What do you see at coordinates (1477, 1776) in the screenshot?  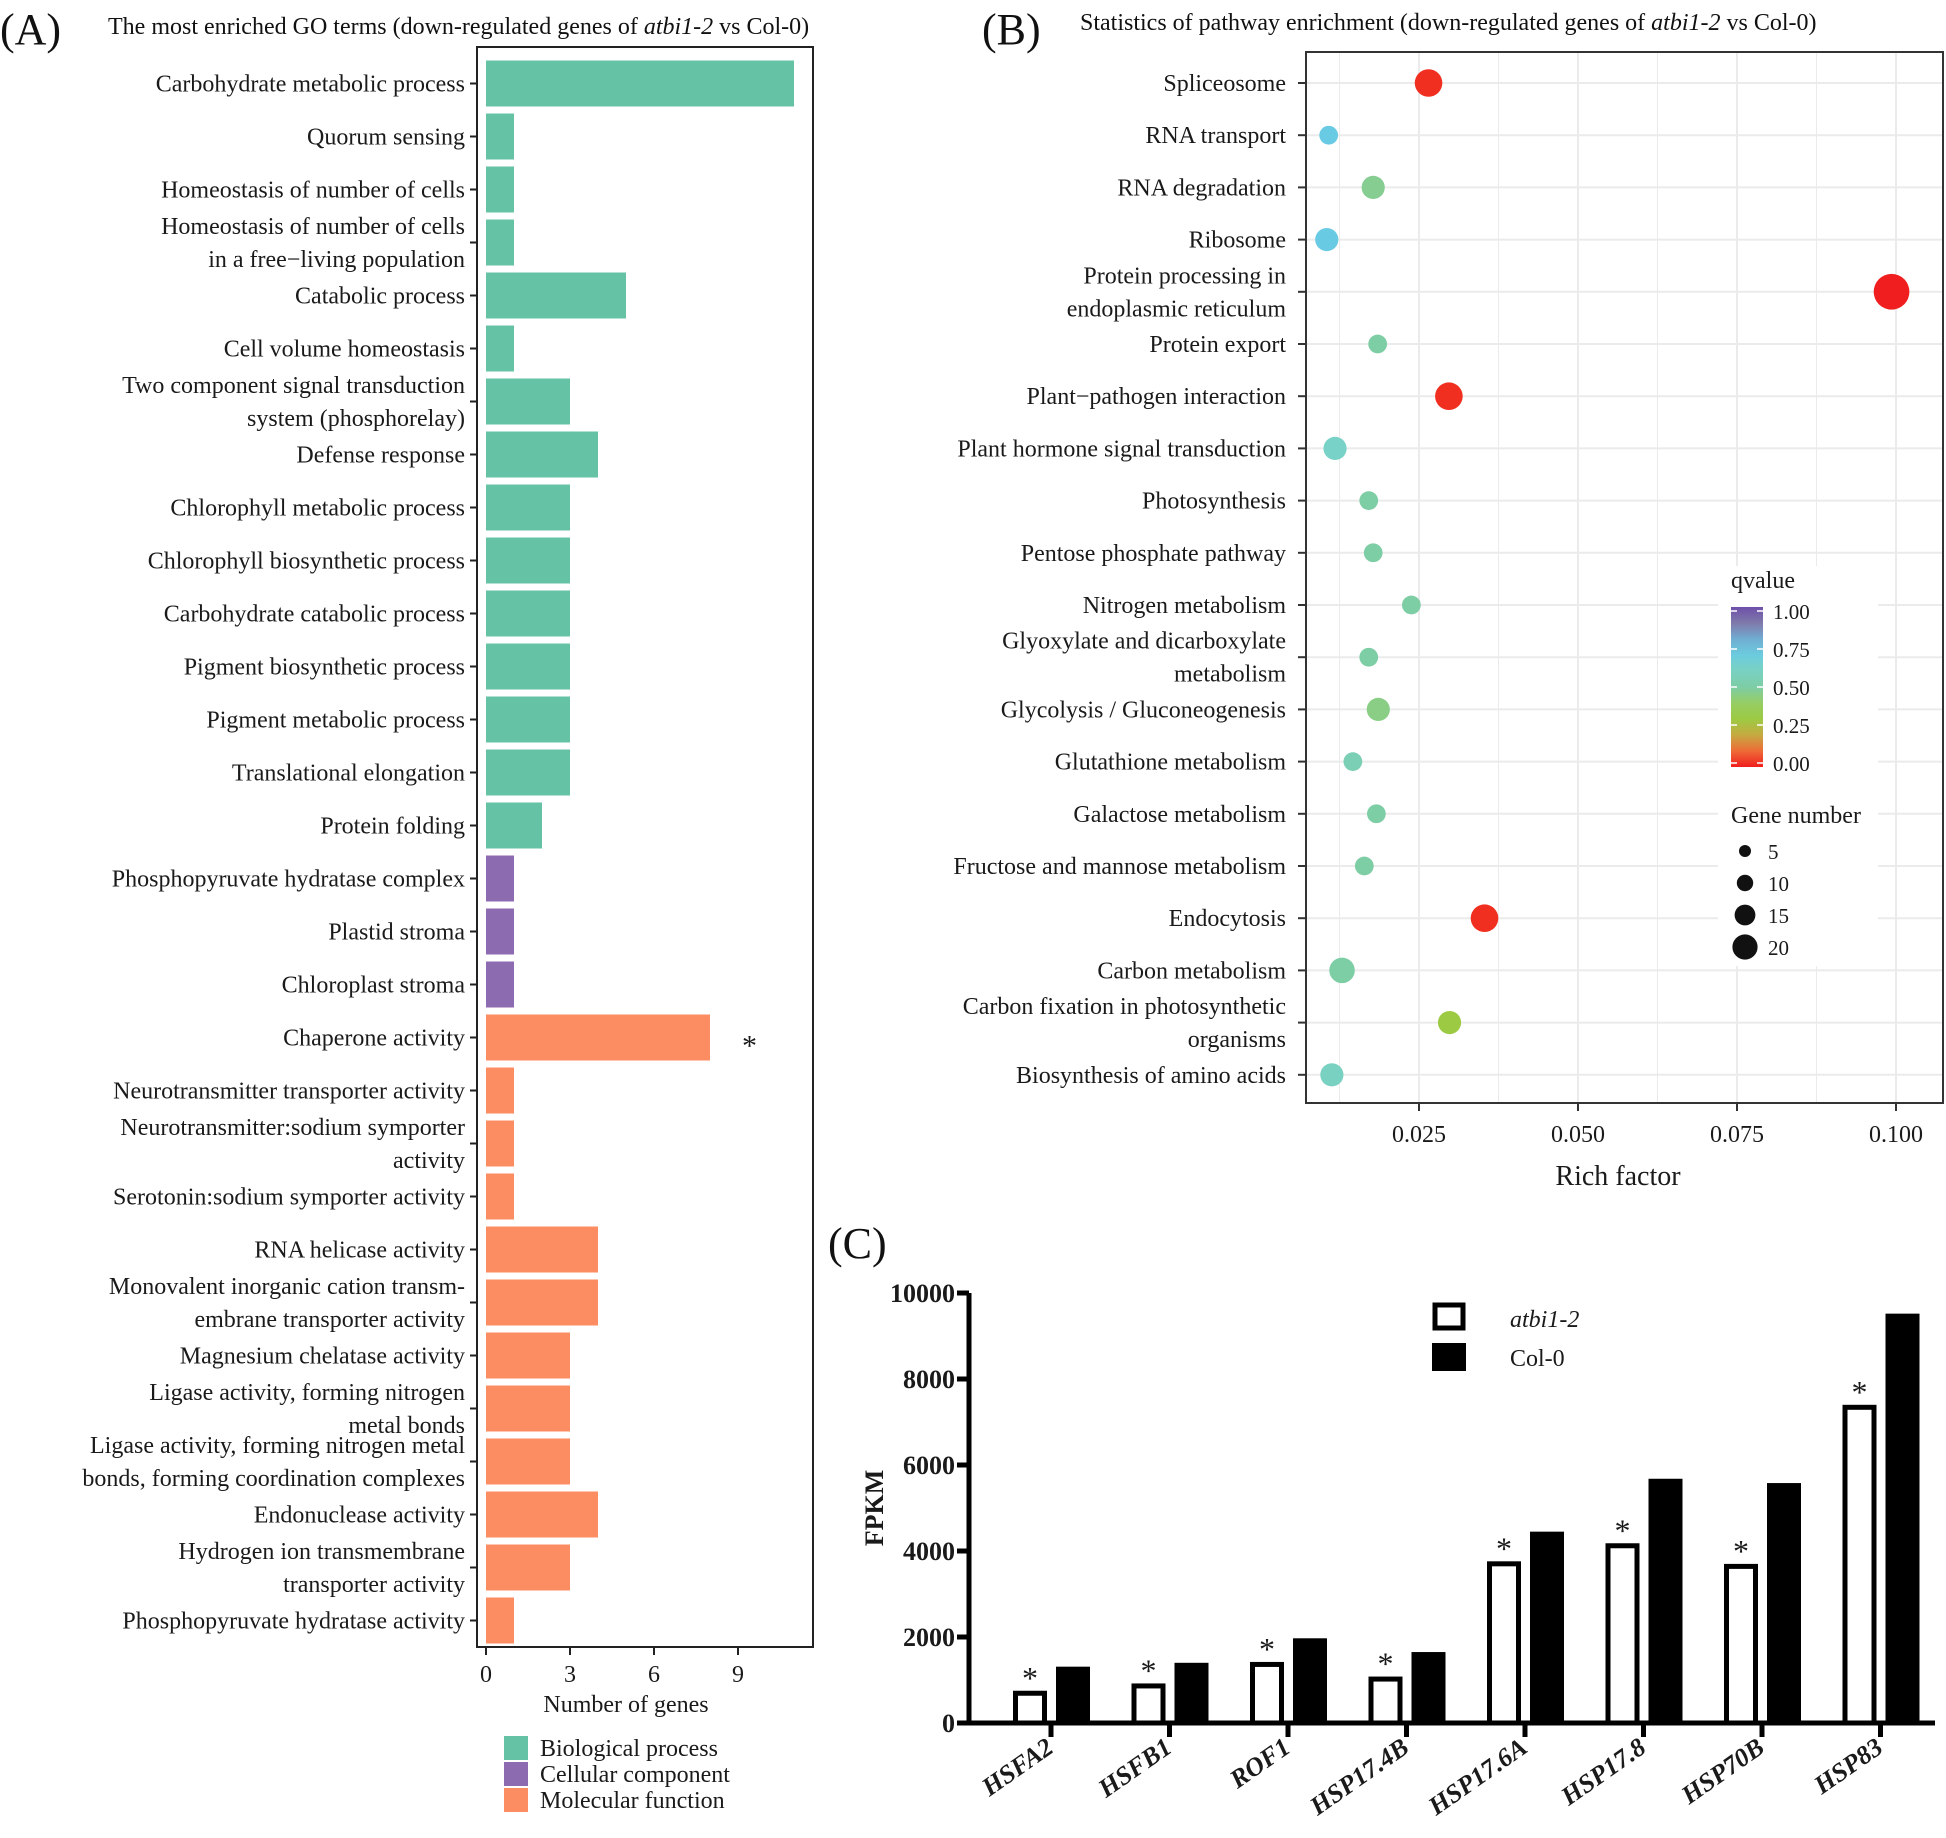 I see `gene-label: HSP17.6A` at bounding box center [1477, 1776].